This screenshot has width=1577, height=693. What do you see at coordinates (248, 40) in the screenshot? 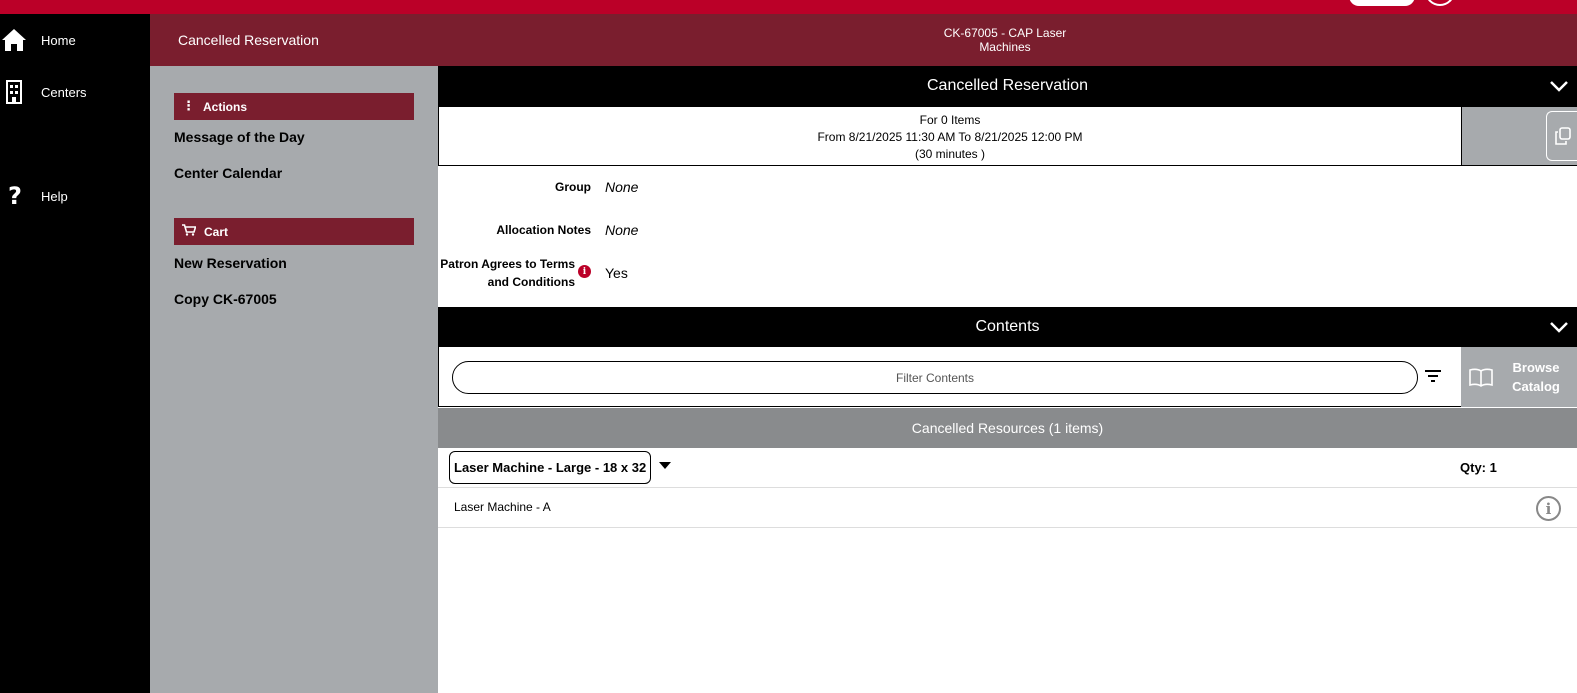
I see `page-title: Cancelled Reservation` at bounding box center [248, 40].